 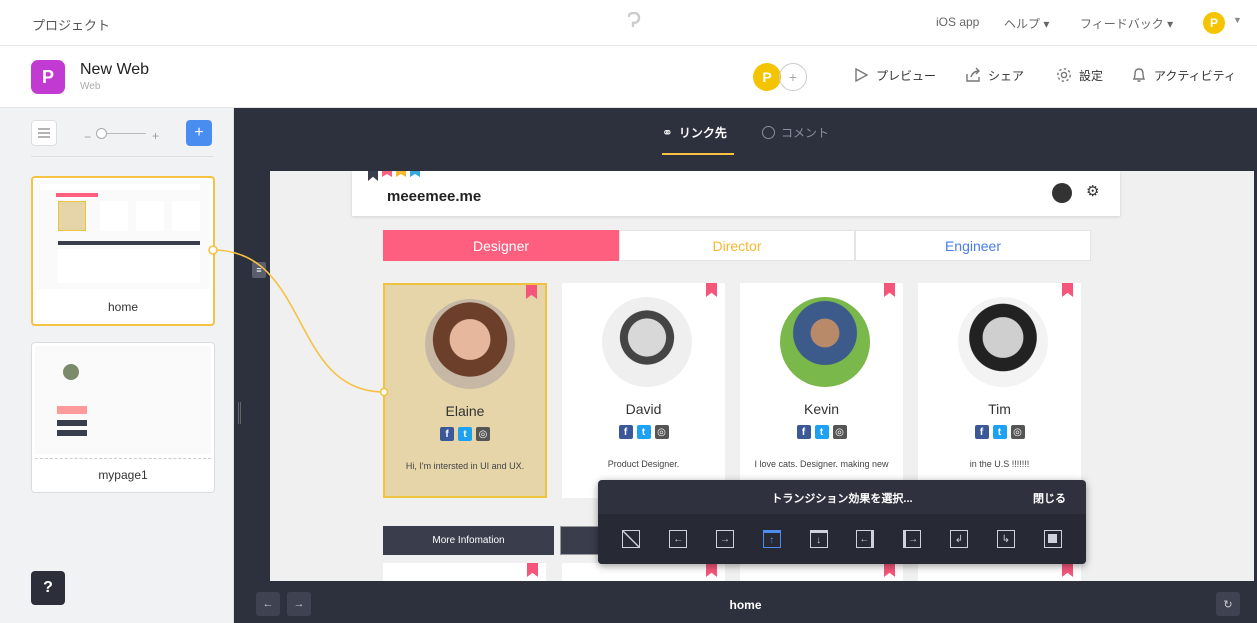 What do you see at coordinates (958, 539) in the screenshot?
I see `flip-left-icon: ↲` at bounding box center [958, 539].